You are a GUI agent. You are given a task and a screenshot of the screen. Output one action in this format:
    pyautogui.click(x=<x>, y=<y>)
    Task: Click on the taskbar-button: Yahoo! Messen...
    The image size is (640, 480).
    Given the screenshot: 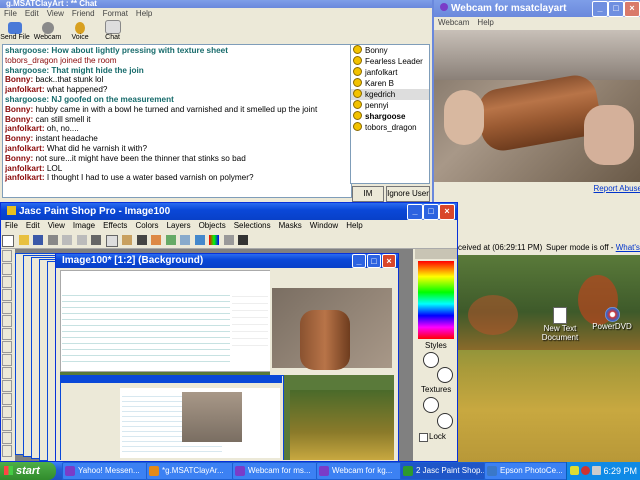 What is the action you would take?
    pyautogui.click(x=109, y=471)
    